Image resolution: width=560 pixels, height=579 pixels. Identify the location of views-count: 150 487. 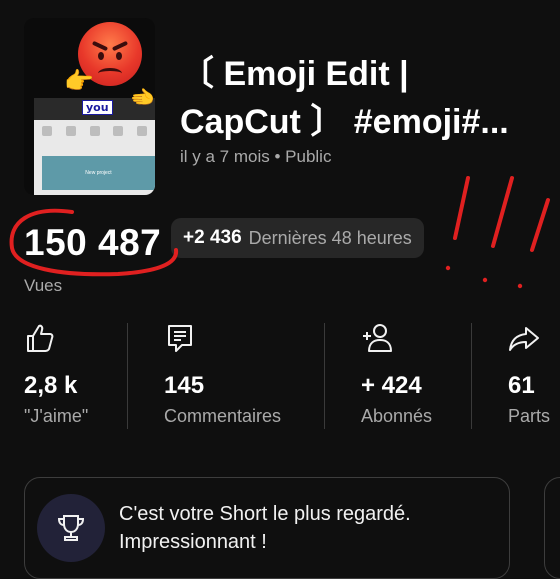
(93, 242).